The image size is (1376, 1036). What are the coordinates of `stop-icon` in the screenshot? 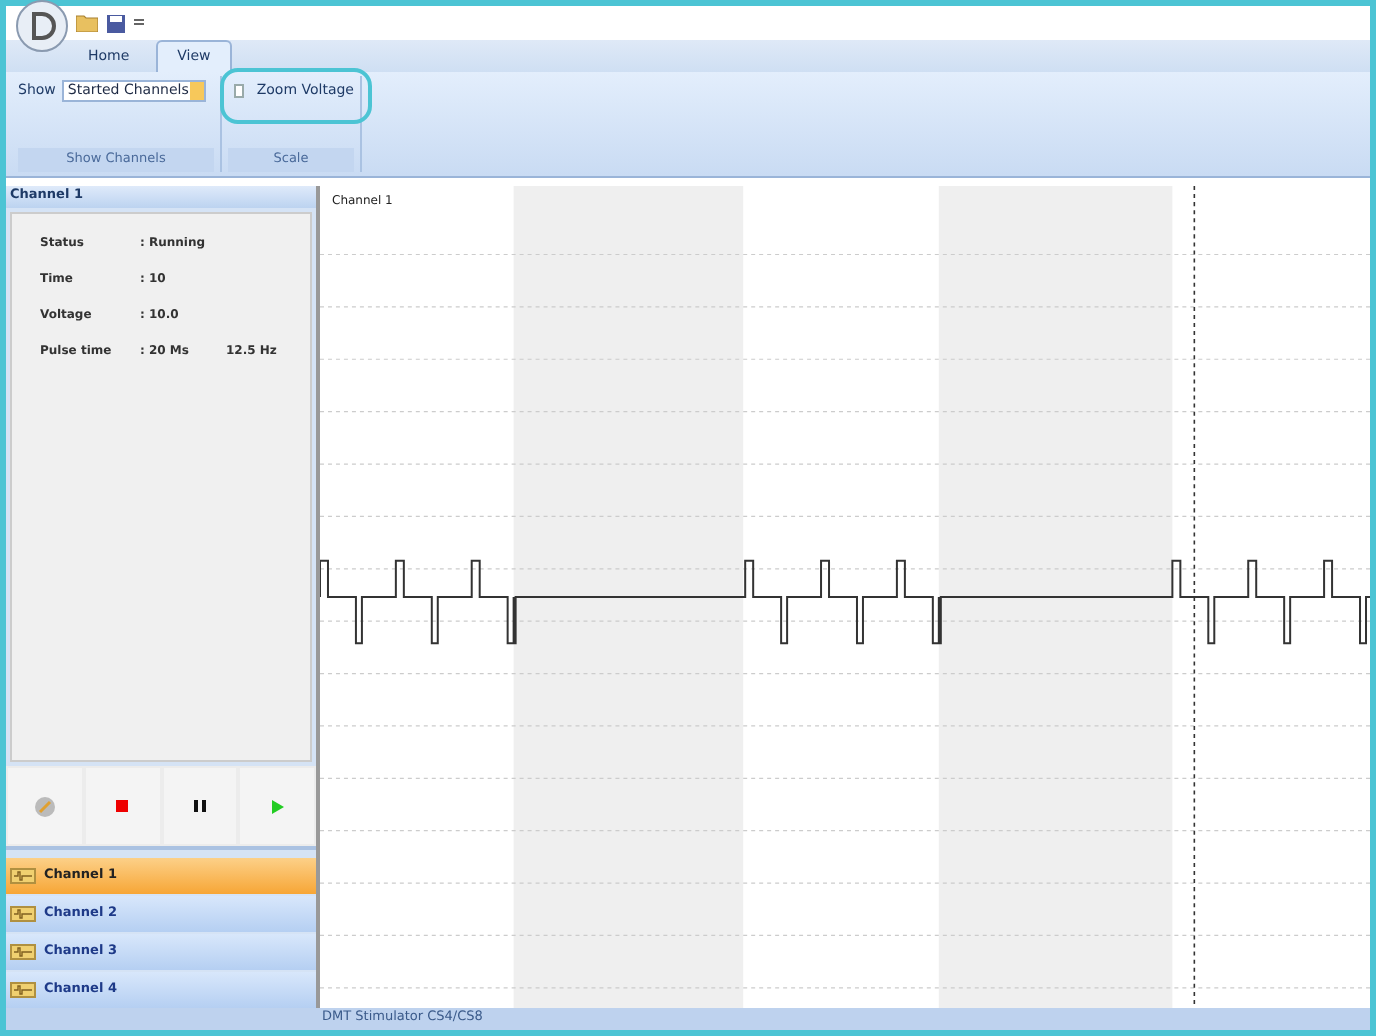 It's located at (122, 806).